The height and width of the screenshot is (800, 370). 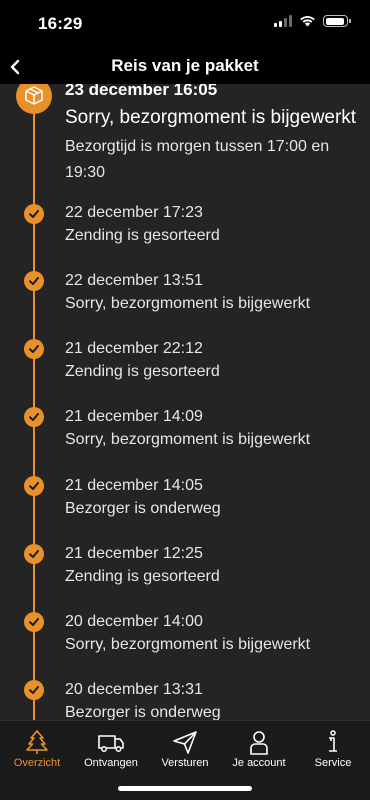 What do you see at coordinates (307, 21) in the screenshot?
I see `wifi-icon` at bounding box center [307, 21].